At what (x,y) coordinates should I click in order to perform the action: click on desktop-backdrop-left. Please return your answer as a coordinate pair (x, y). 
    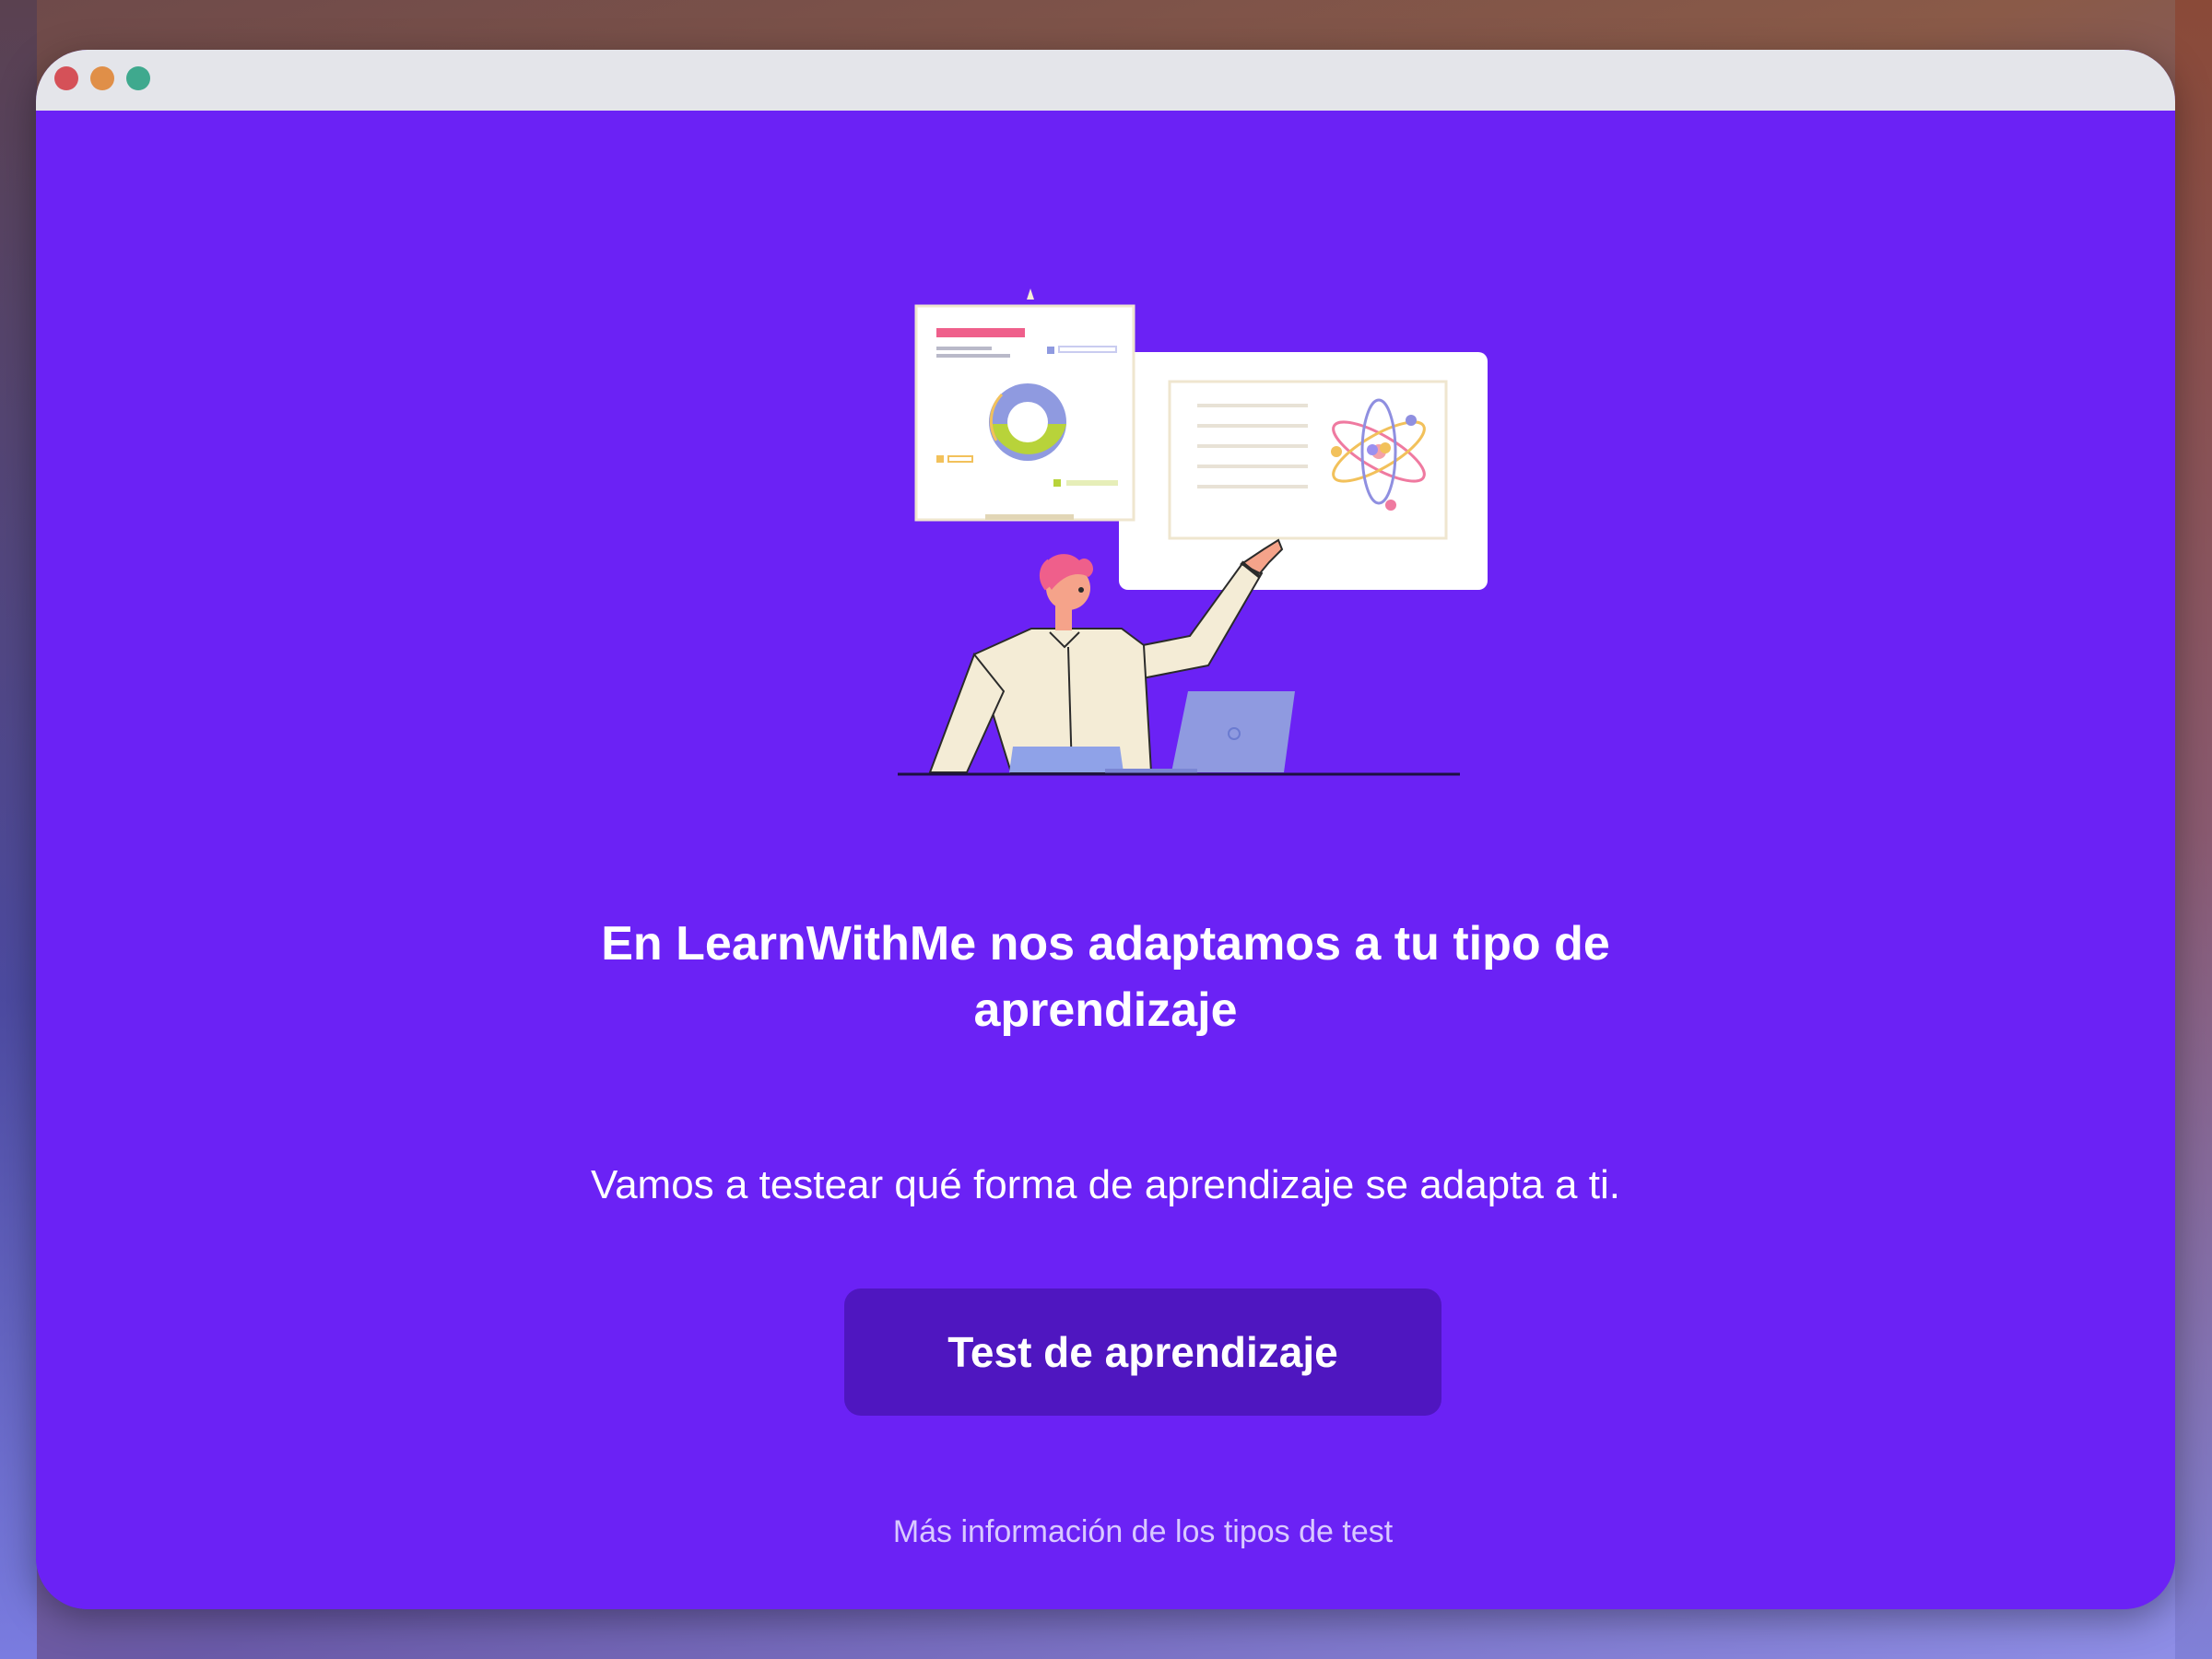
    Looking at the image, I should click on (18, 829).